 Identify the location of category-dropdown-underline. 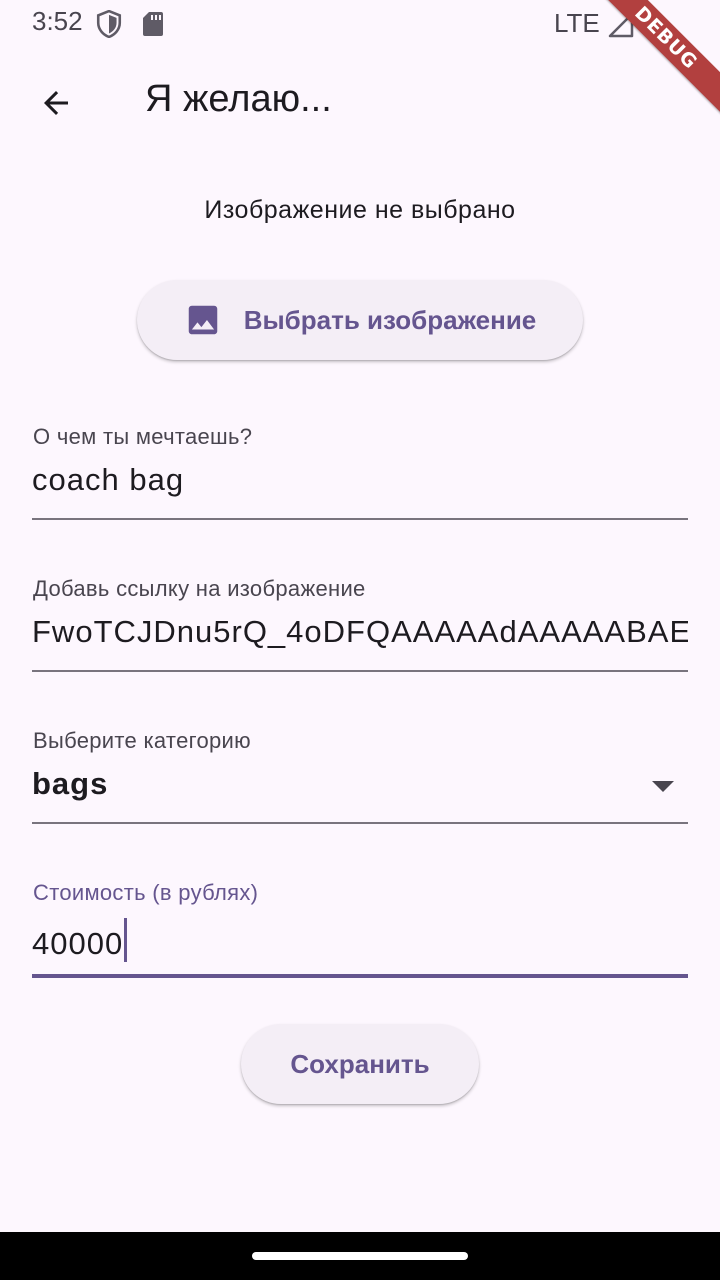
(360, 823).